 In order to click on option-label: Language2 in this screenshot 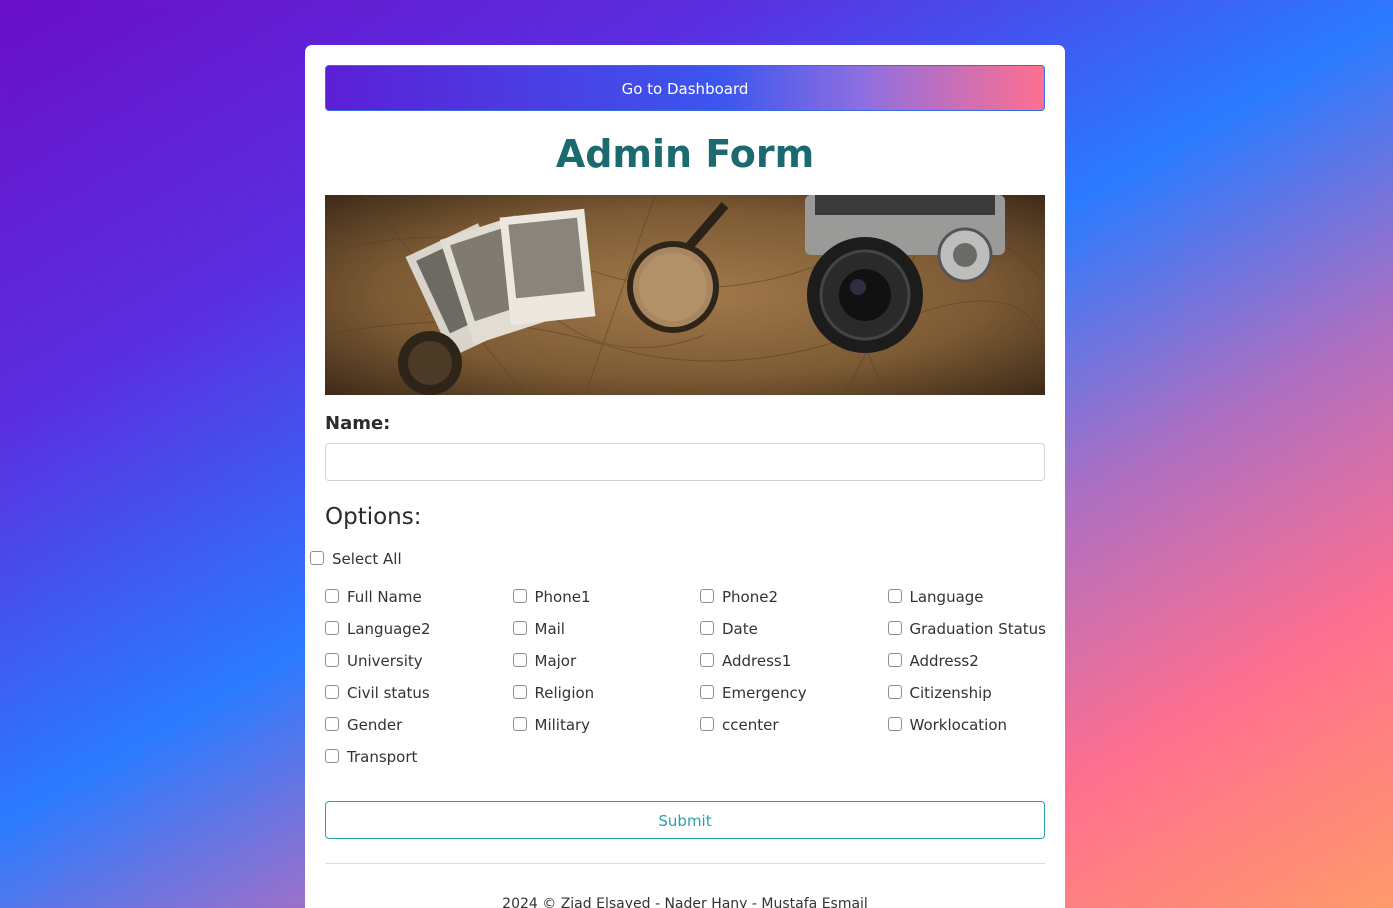, I will do `click(389, 629)`.